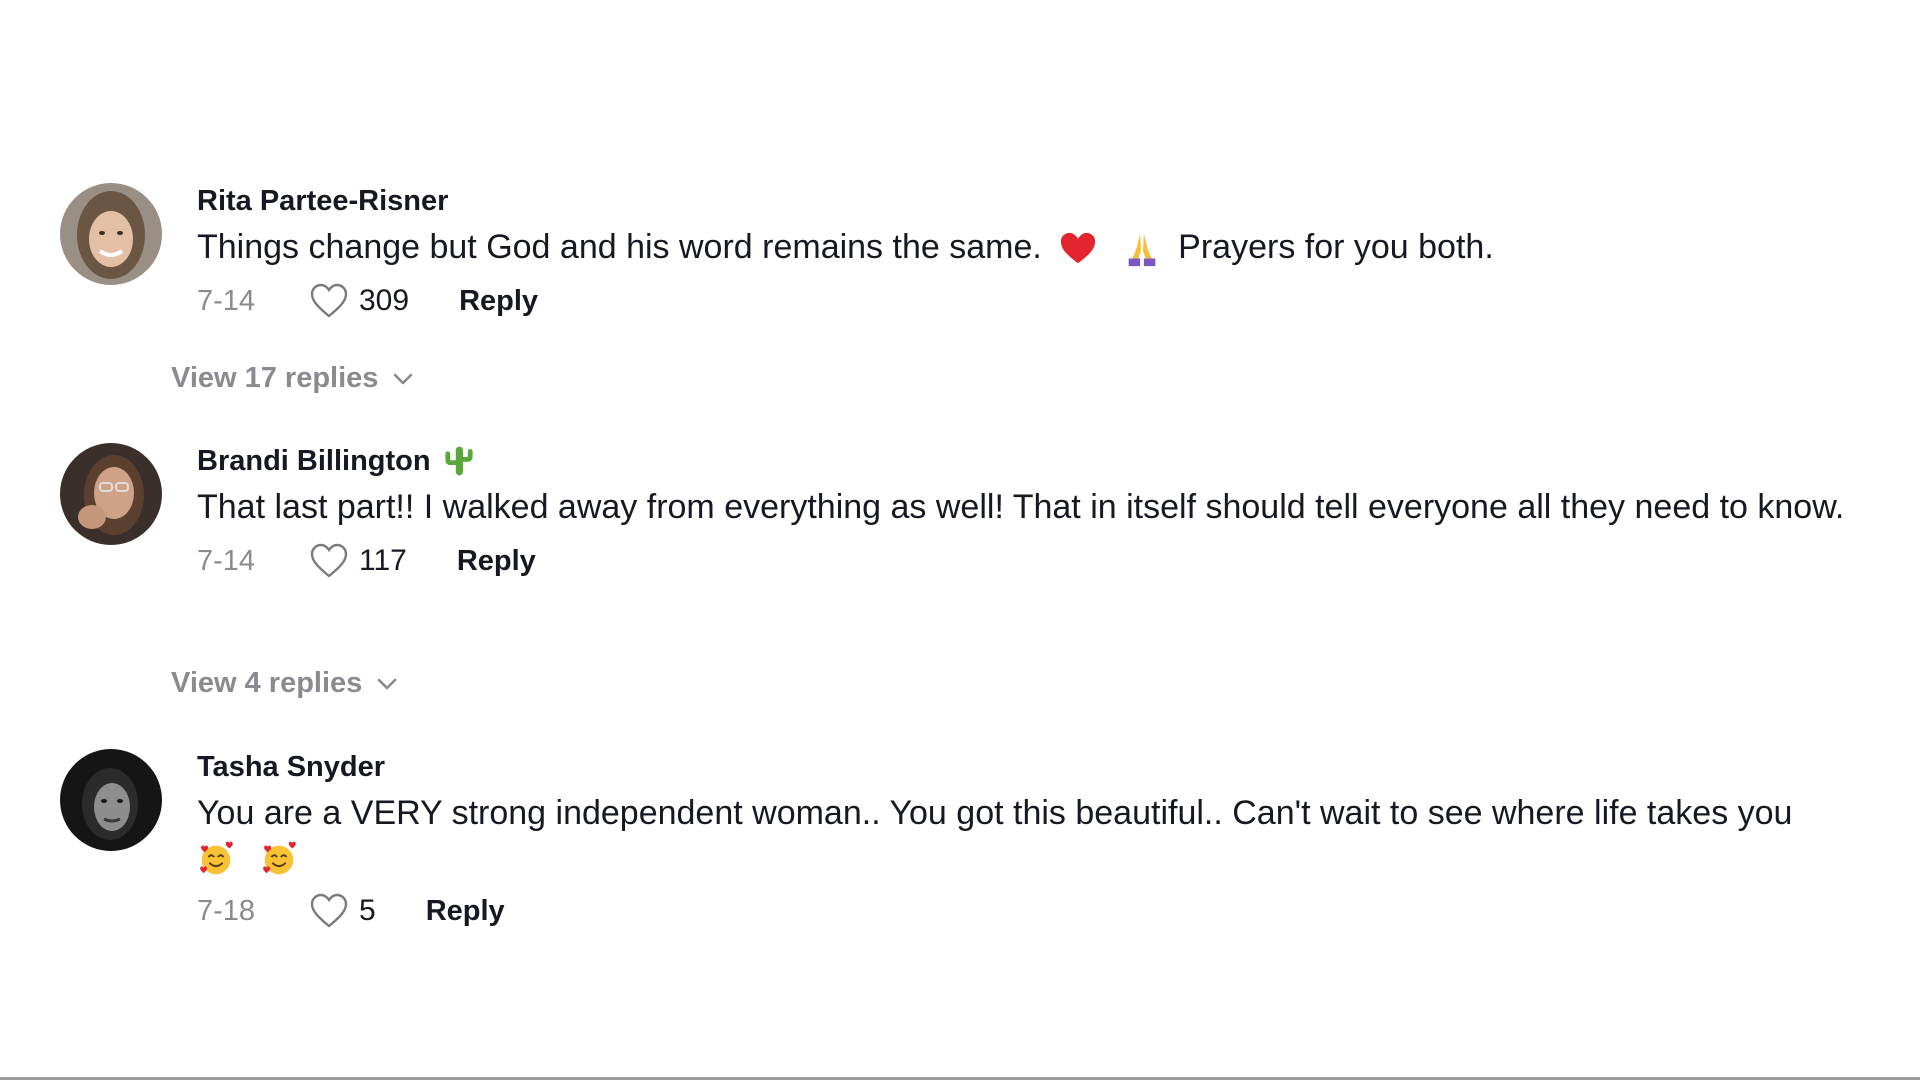 The height and width of the screenshot is (1080, 1920). I want to click on comment-username: Rita Partee-Risner, so click(1037, 201).